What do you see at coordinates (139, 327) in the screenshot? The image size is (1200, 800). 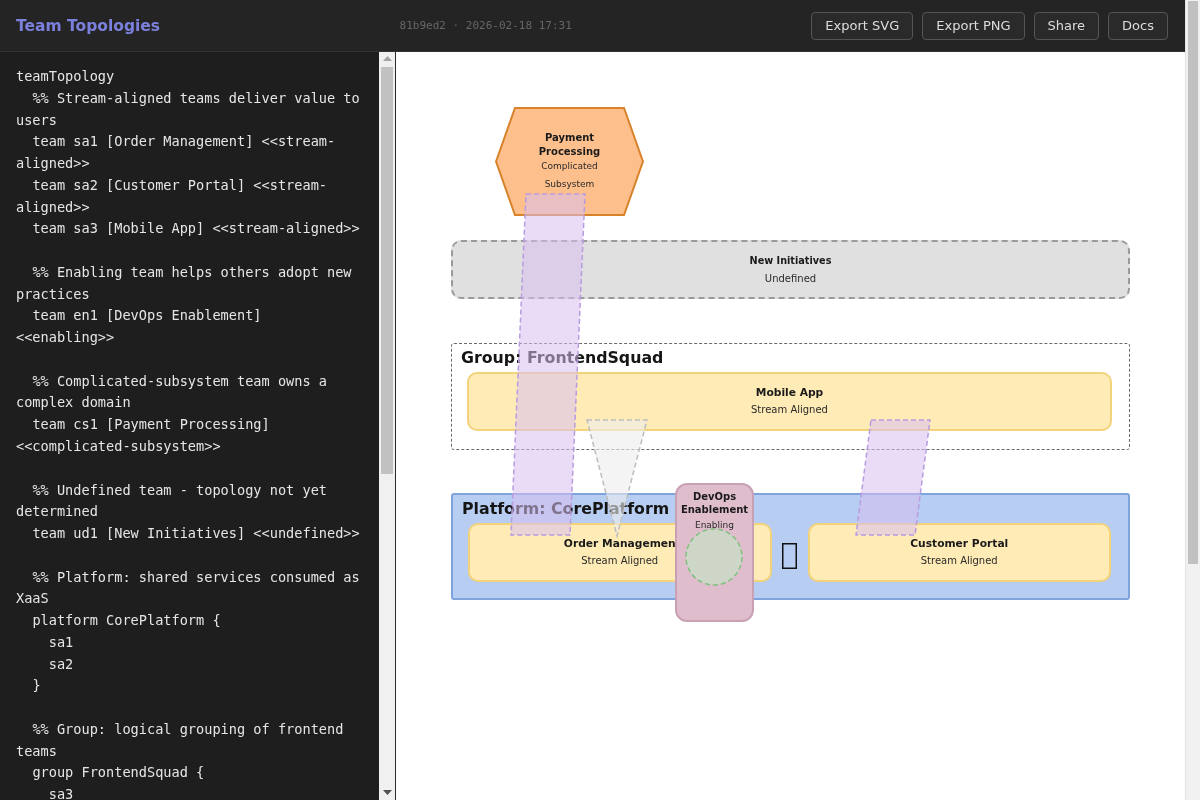 I see `code-line: team en1 [DevOps Enablement] <<enabling>>` at bounding box center [139, 327].